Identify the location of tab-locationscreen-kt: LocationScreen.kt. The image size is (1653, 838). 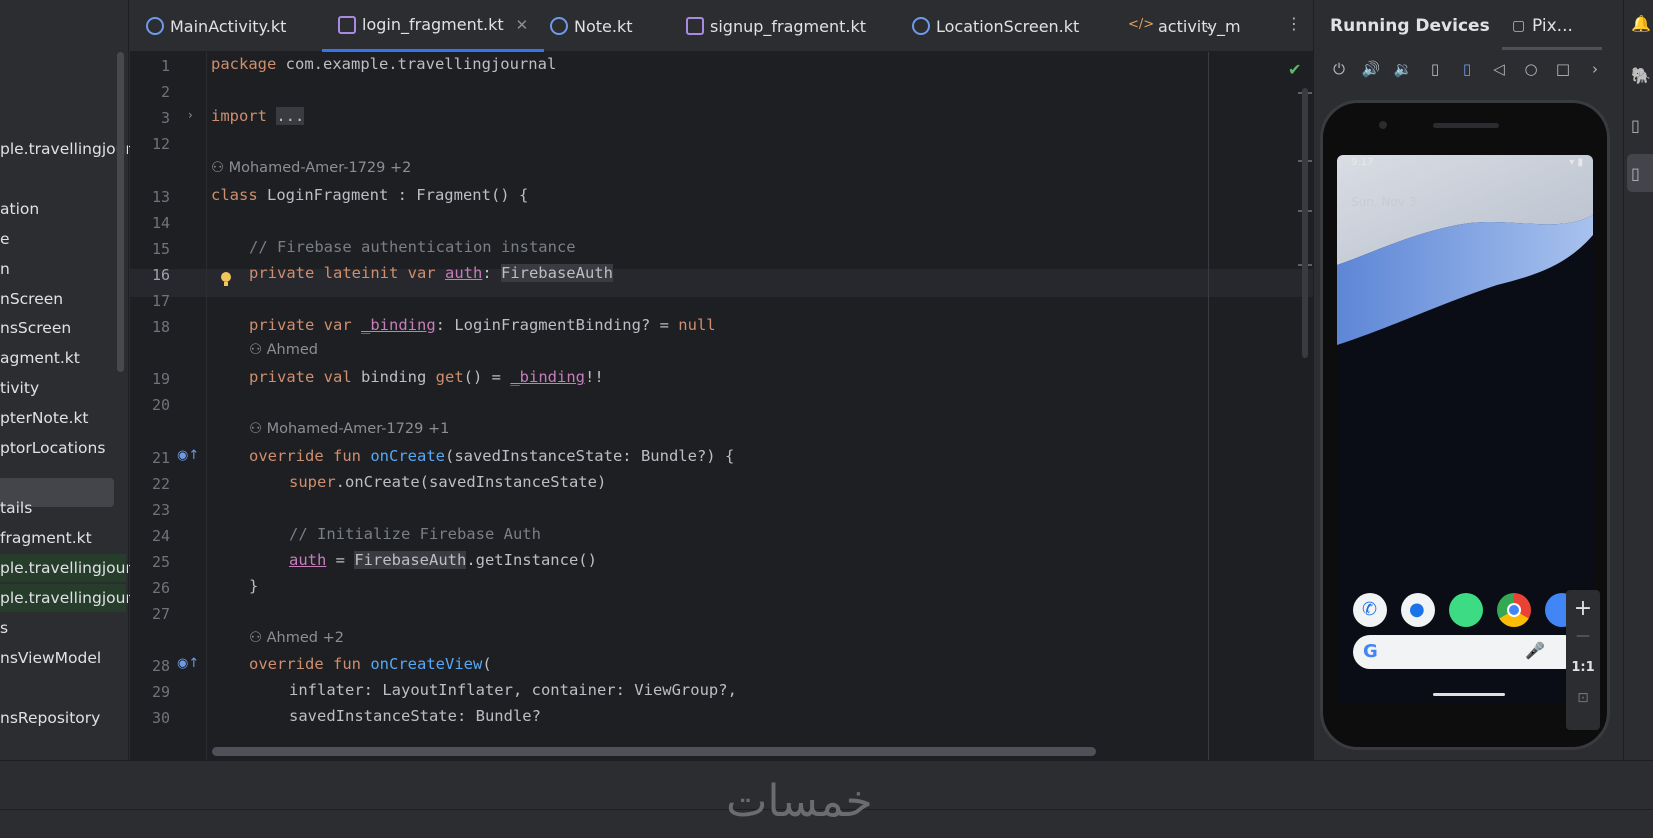
(995, 26).